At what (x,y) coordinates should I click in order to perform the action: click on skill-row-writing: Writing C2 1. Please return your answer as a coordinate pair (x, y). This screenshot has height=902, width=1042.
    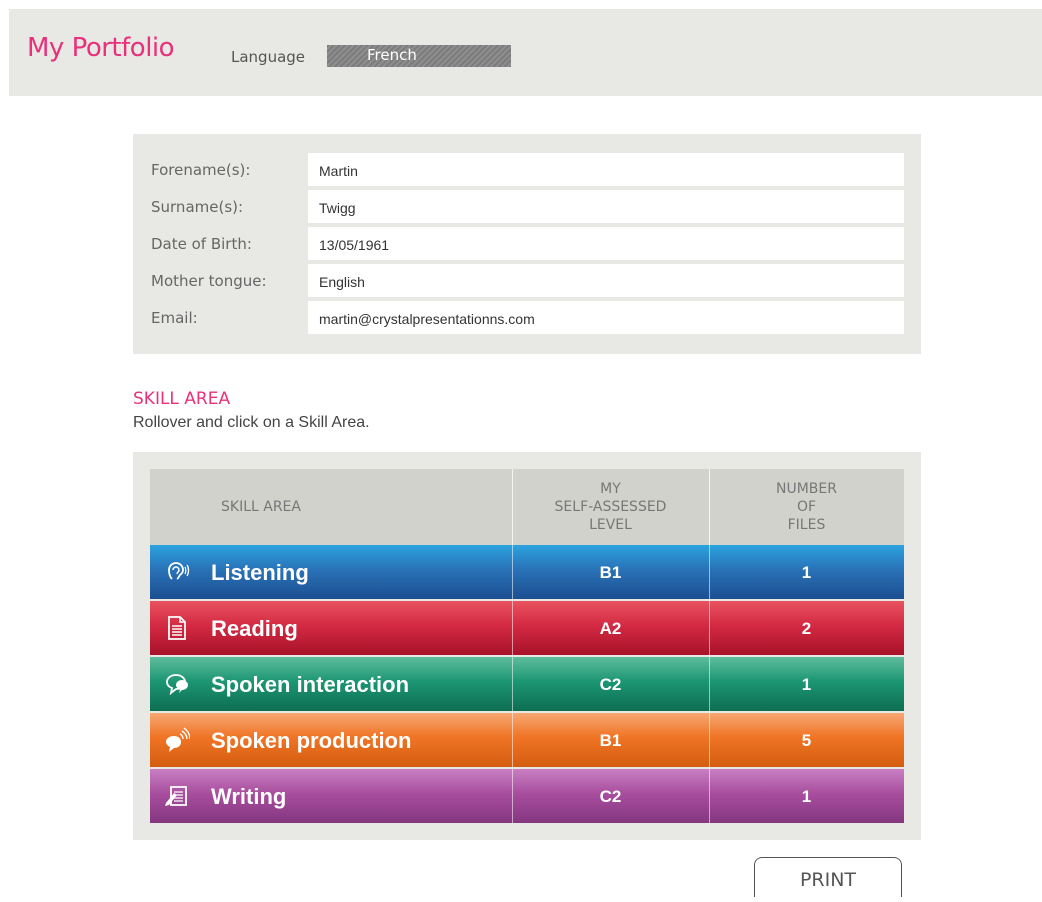
    Looking at the image, I should click on (527, 796).